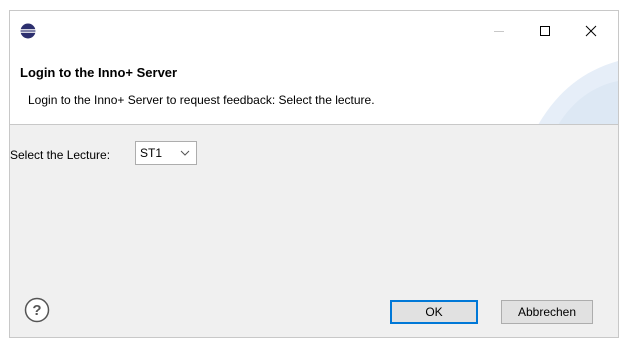  I want to click on lecture-select: ST1, so click(166, 153).